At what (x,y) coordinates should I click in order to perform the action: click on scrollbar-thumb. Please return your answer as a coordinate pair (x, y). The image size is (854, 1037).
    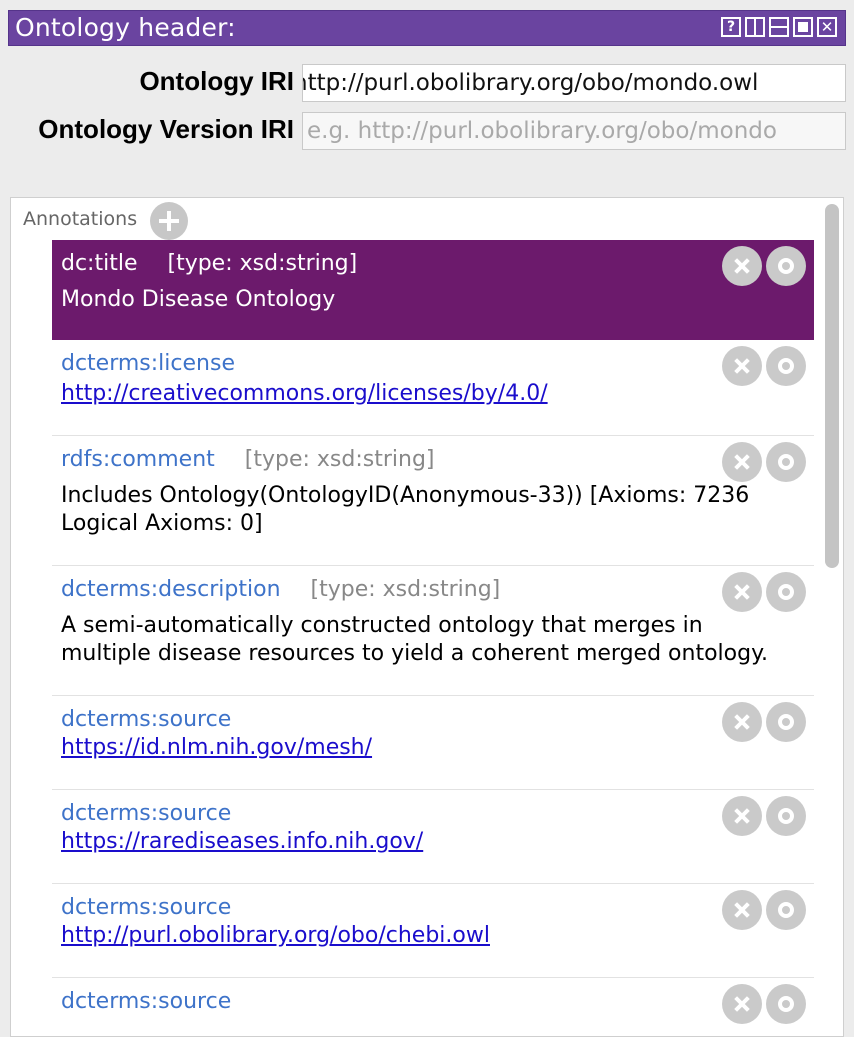
    Looking at the image, I should click on (832, 386).